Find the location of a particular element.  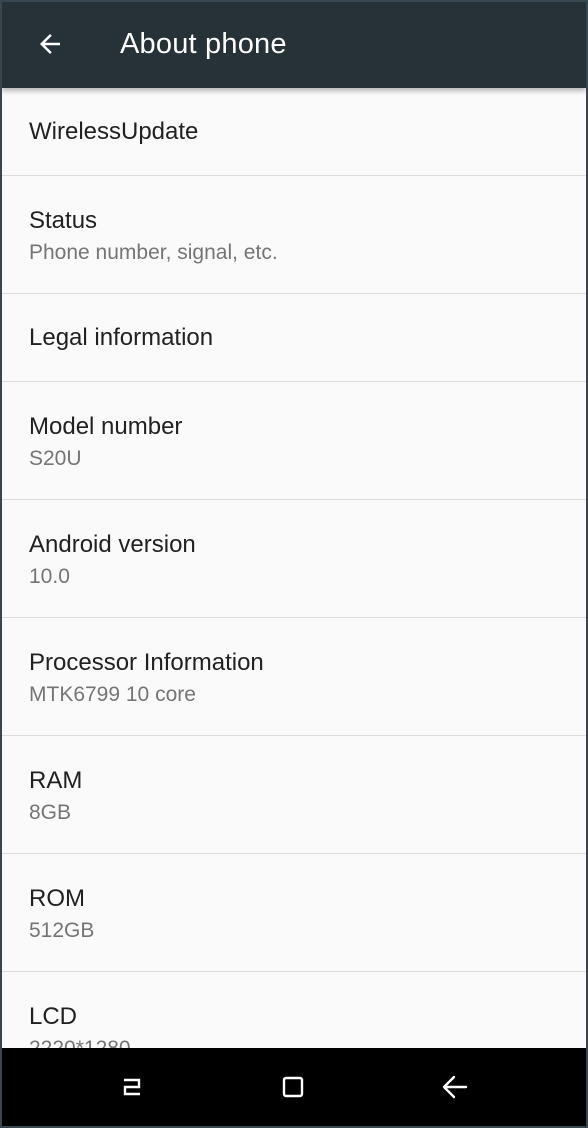

list-item-legal-information: Legal information is located at coordinates (294, 338).